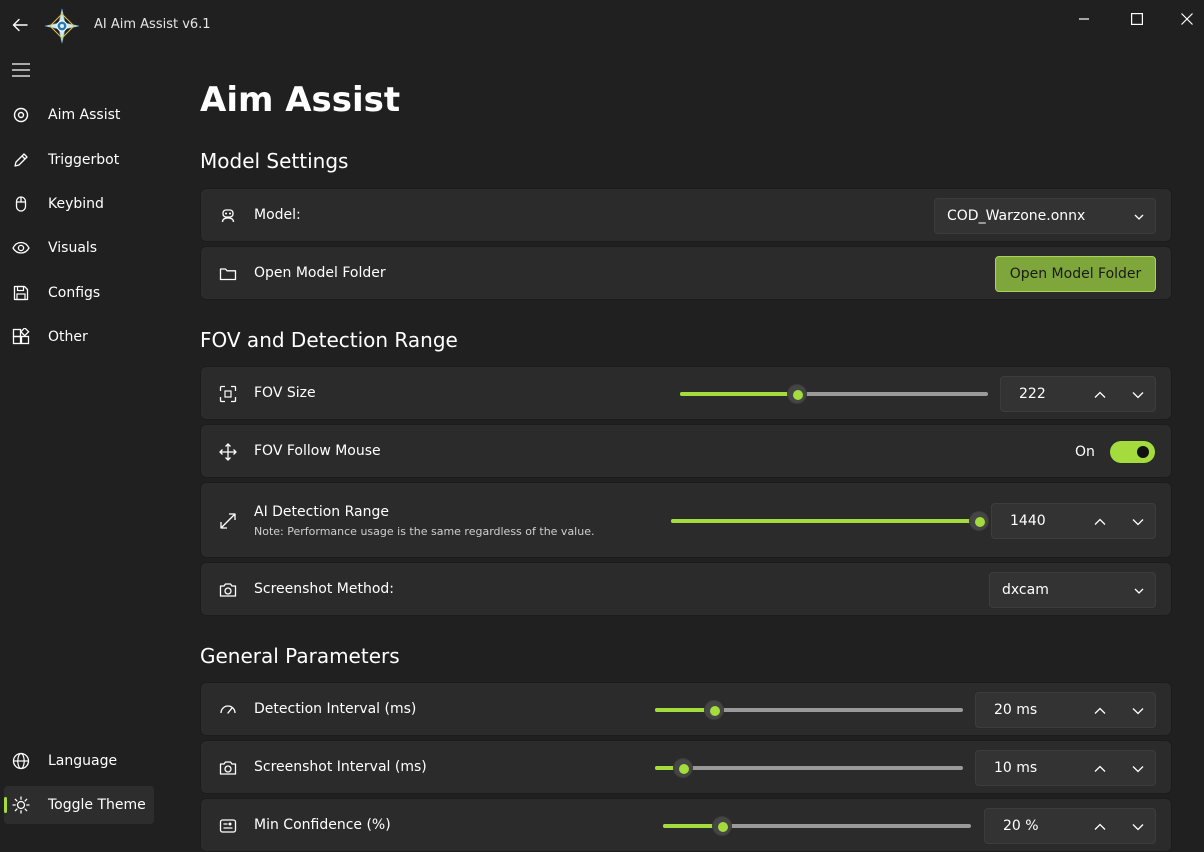 This screenshot has height=852, width=1204. What do you see at coordinates (834, 394) in the screenshot?
I see `fov-size-slider` at bounding box center [834, 394].